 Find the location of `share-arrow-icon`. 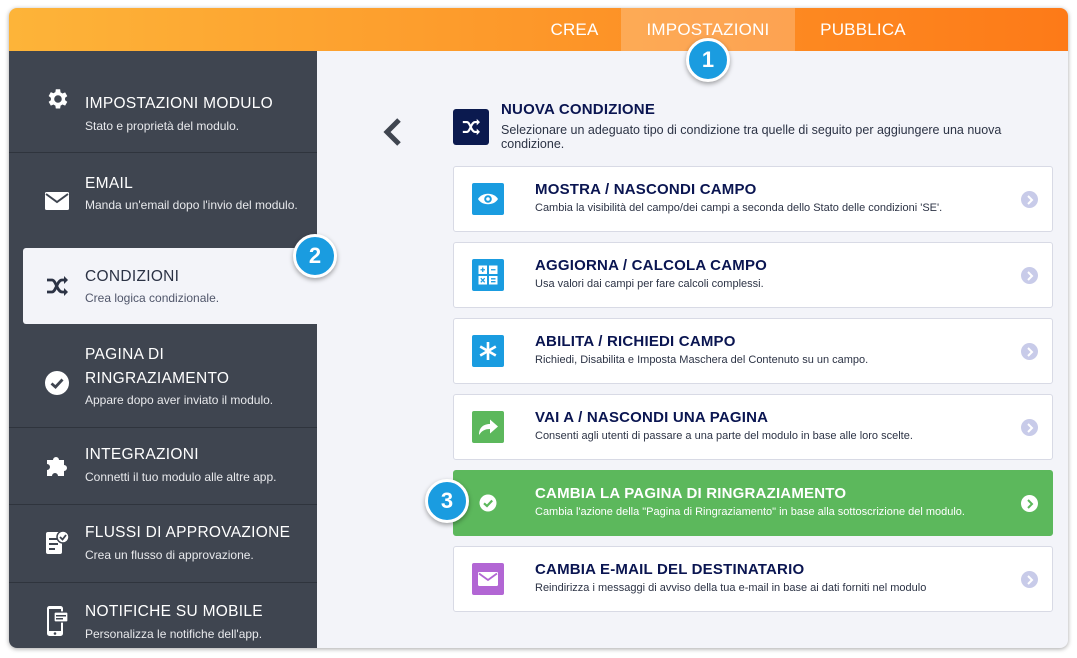

share-arrow-icon is located at coordinates (488, 427).